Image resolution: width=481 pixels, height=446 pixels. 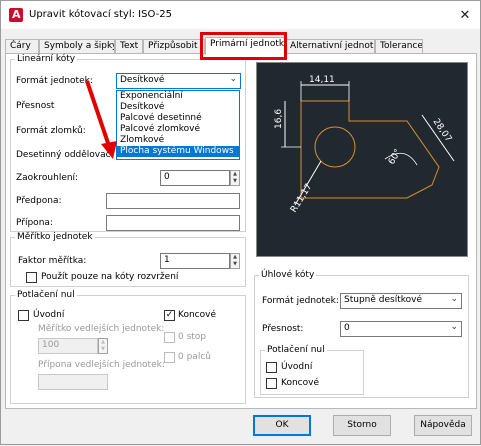 I want to click on annotation-arrow, so click(x=101, y=119).